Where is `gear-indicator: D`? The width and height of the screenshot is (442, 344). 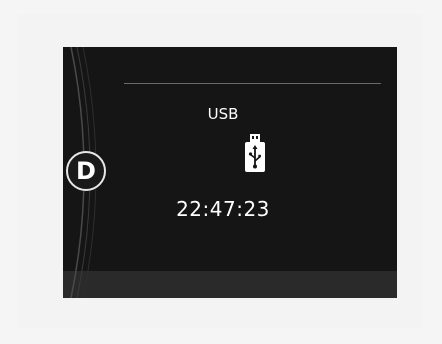 gear-indicator: D is located at coordinates (86, 171).